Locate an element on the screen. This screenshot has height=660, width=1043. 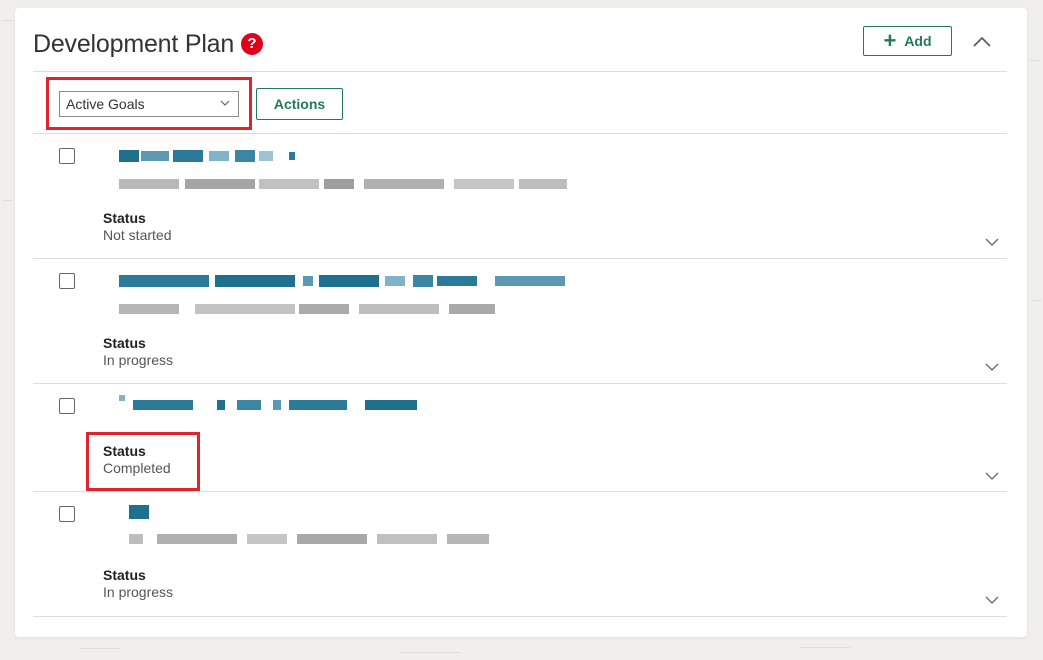
status-value: Not started is located at coordinates (137, 235).